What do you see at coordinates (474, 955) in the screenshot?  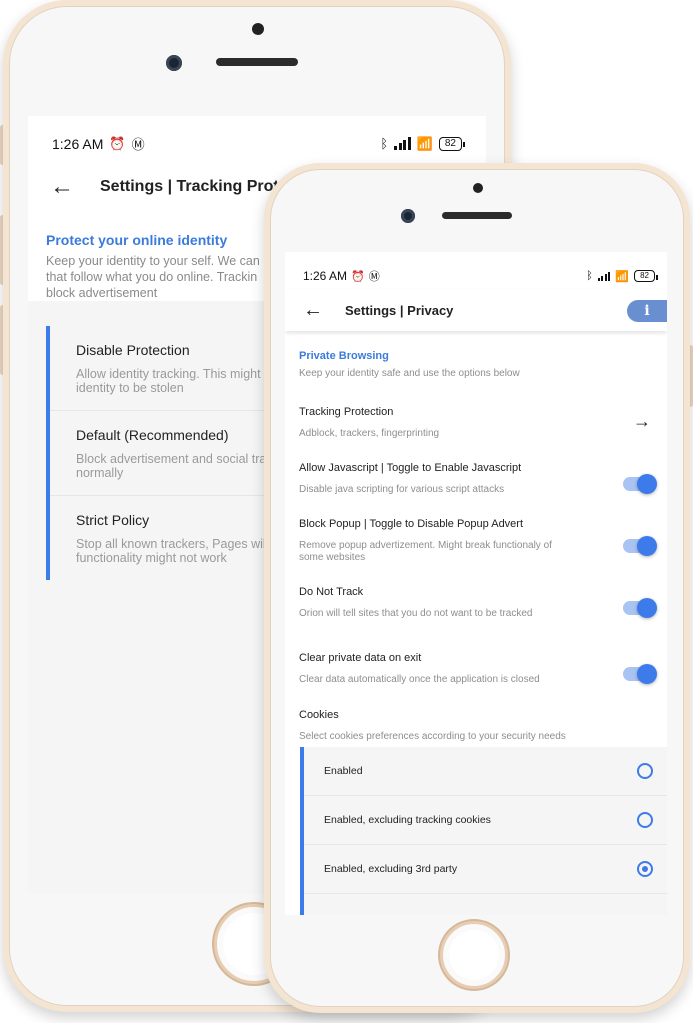 I see `home-button` at bounding box center [474, 955].